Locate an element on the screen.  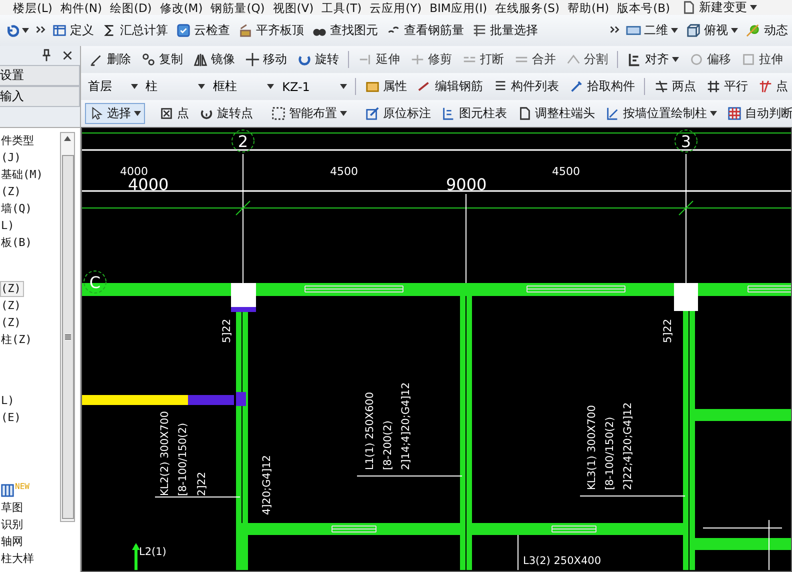
beam-annotation: L1(1) 250X600 is located at coordinates (370, 431).